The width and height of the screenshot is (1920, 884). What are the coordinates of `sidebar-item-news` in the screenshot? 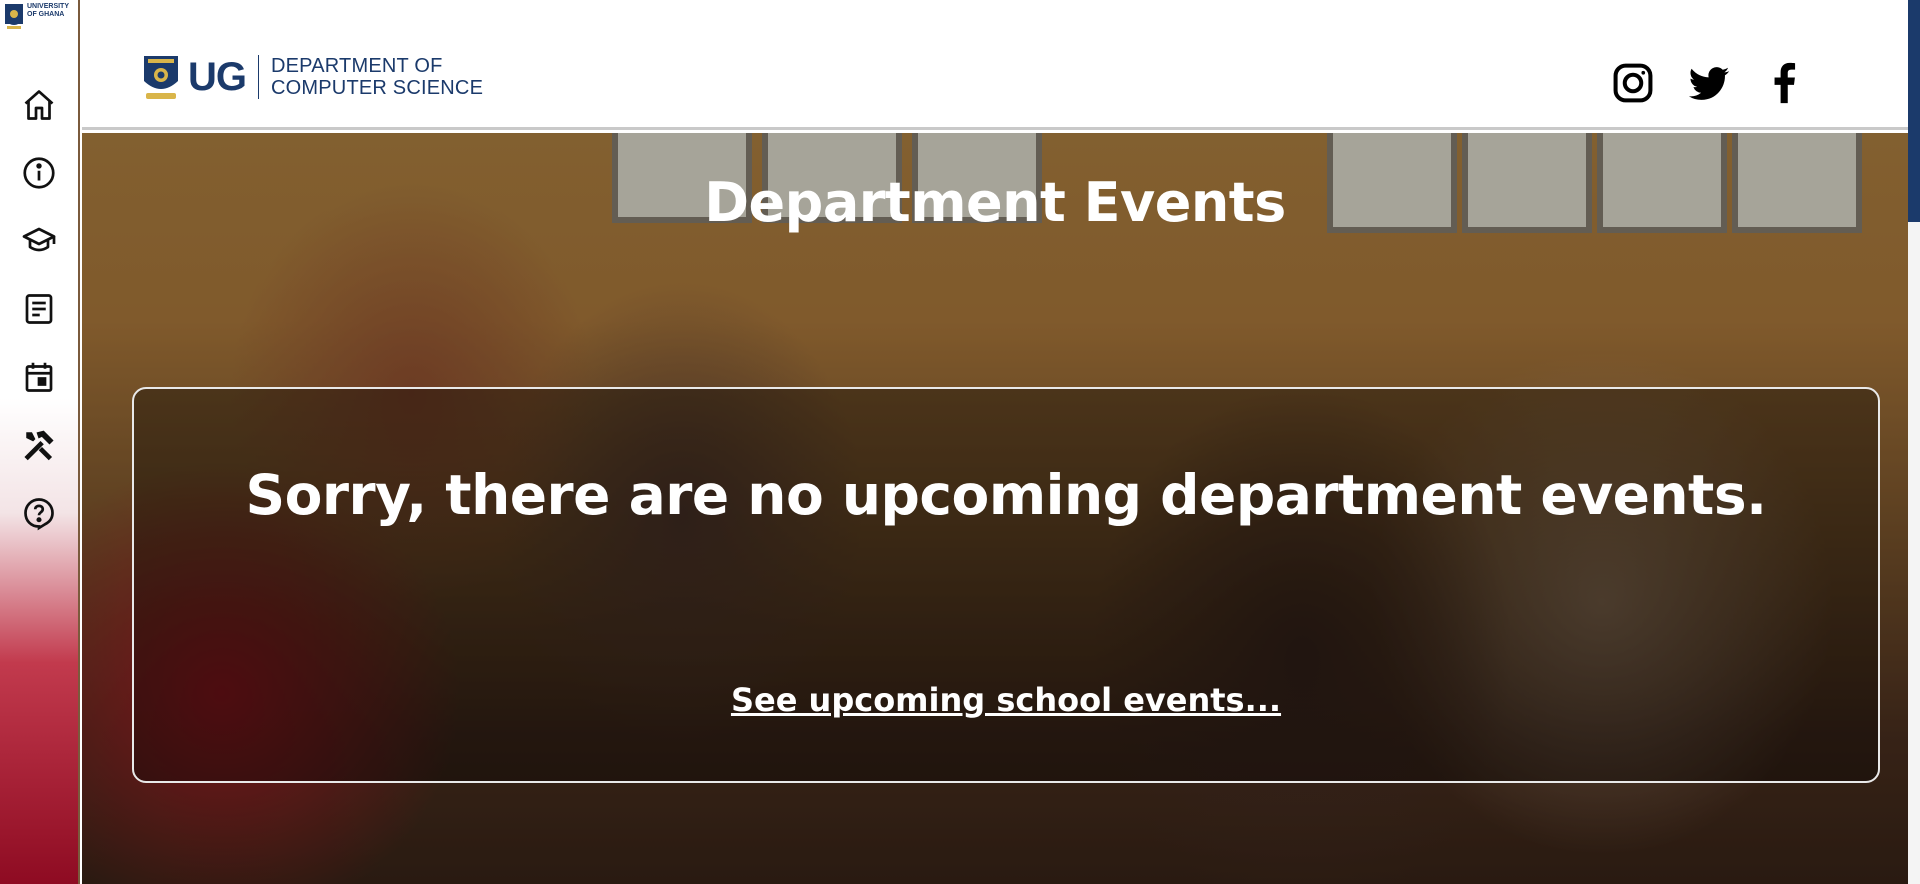 It's located at (39, 309).